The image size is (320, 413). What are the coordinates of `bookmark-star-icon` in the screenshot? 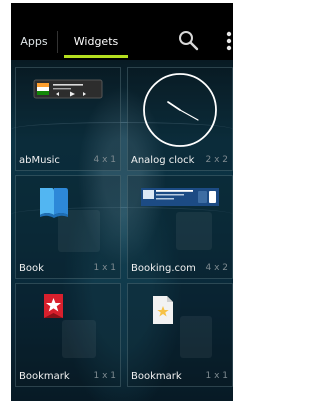 It's located at (53, 306).